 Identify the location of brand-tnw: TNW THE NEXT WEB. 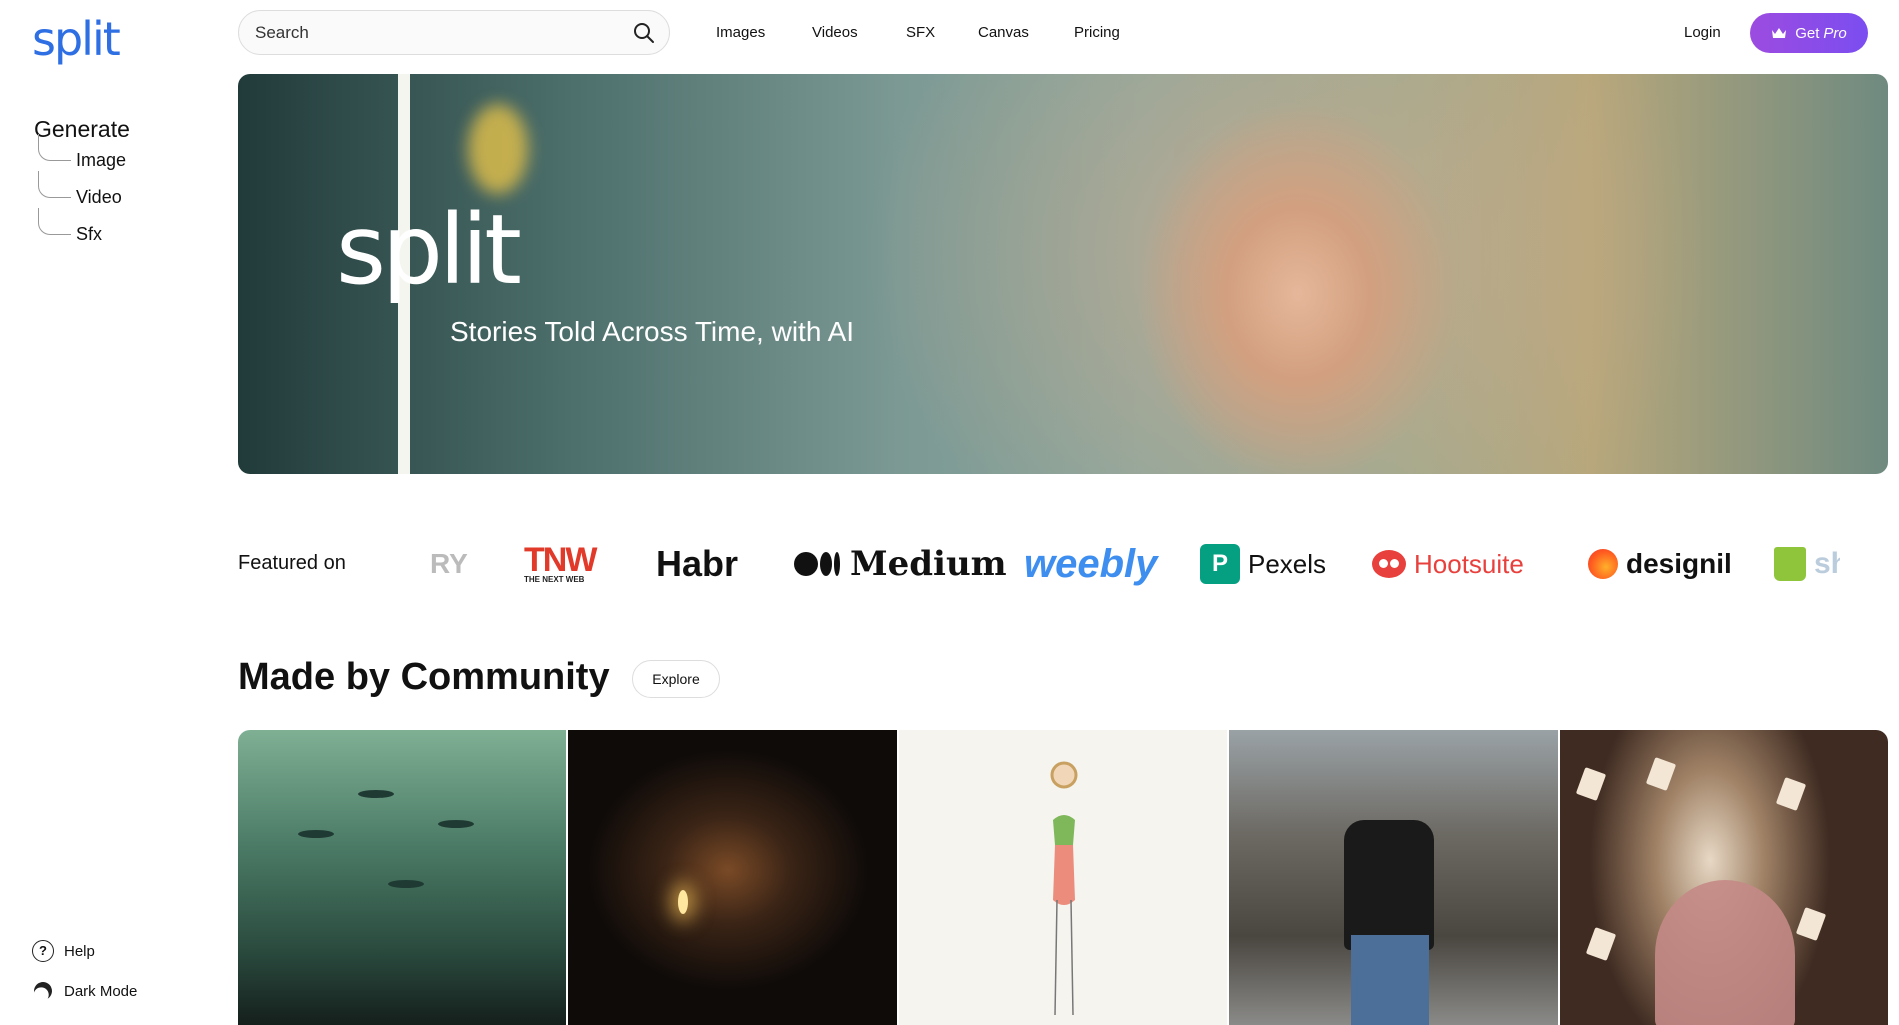
(560, 564).